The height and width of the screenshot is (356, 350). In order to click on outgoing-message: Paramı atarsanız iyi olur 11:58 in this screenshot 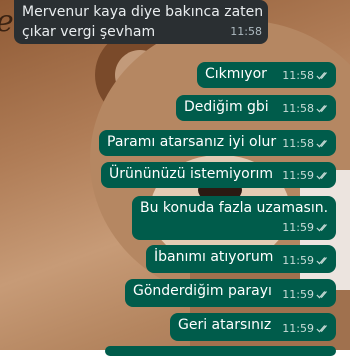, I will do `click(217, 143)`.